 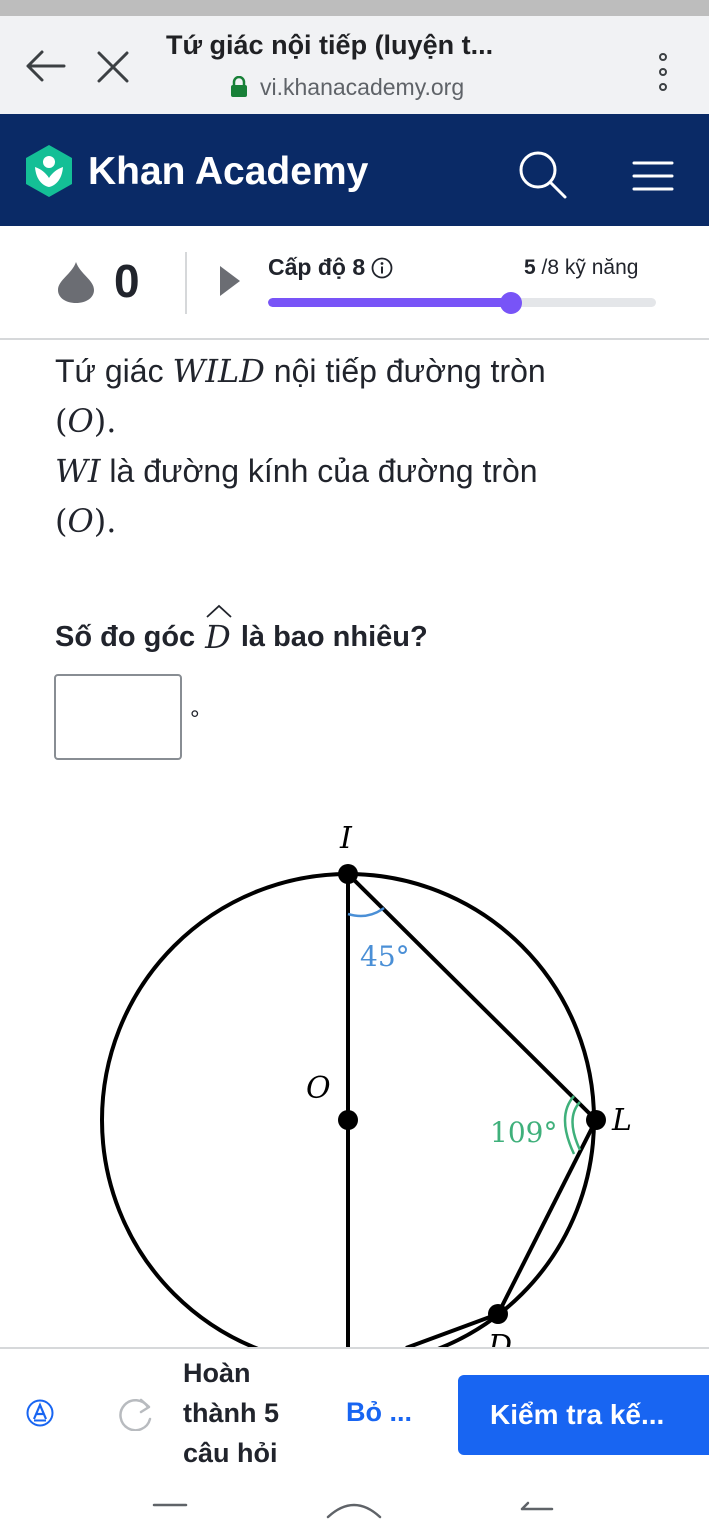 I want to click on point-o, so click(x=348, y=1120).